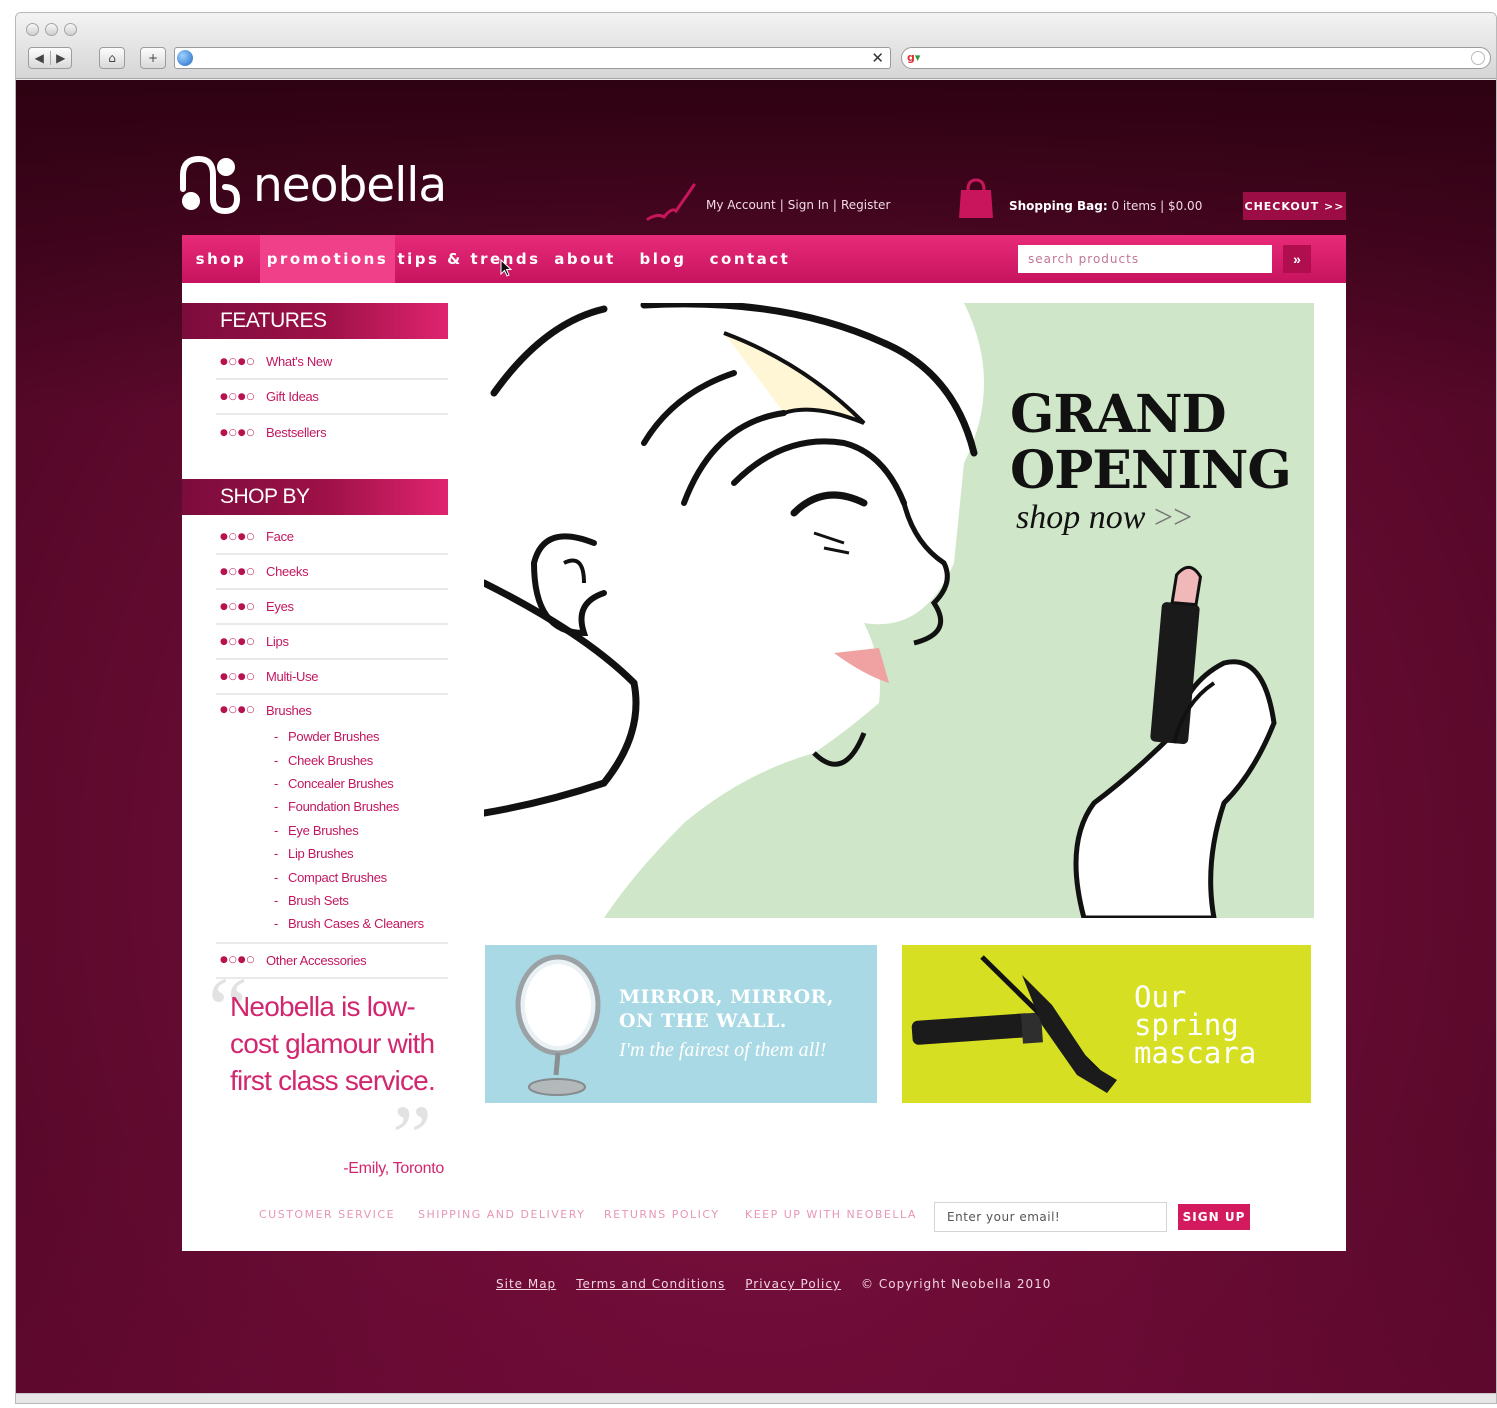 This screenshot has width=1497, height=1408. I want to click on neobella-logo: neobella, so click(329, 185).